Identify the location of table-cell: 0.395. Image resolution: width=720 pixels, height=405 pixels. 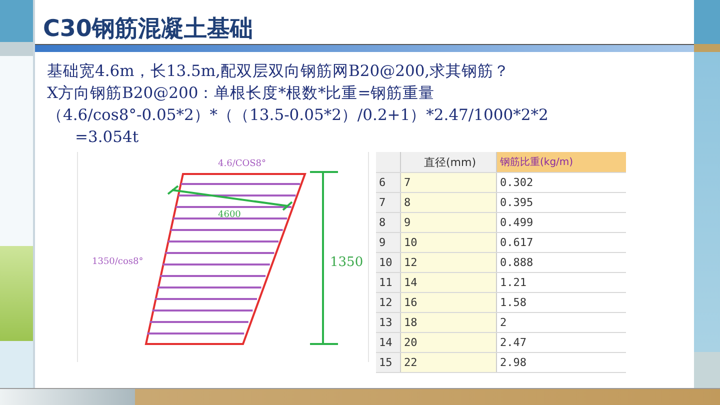
(561, 202).